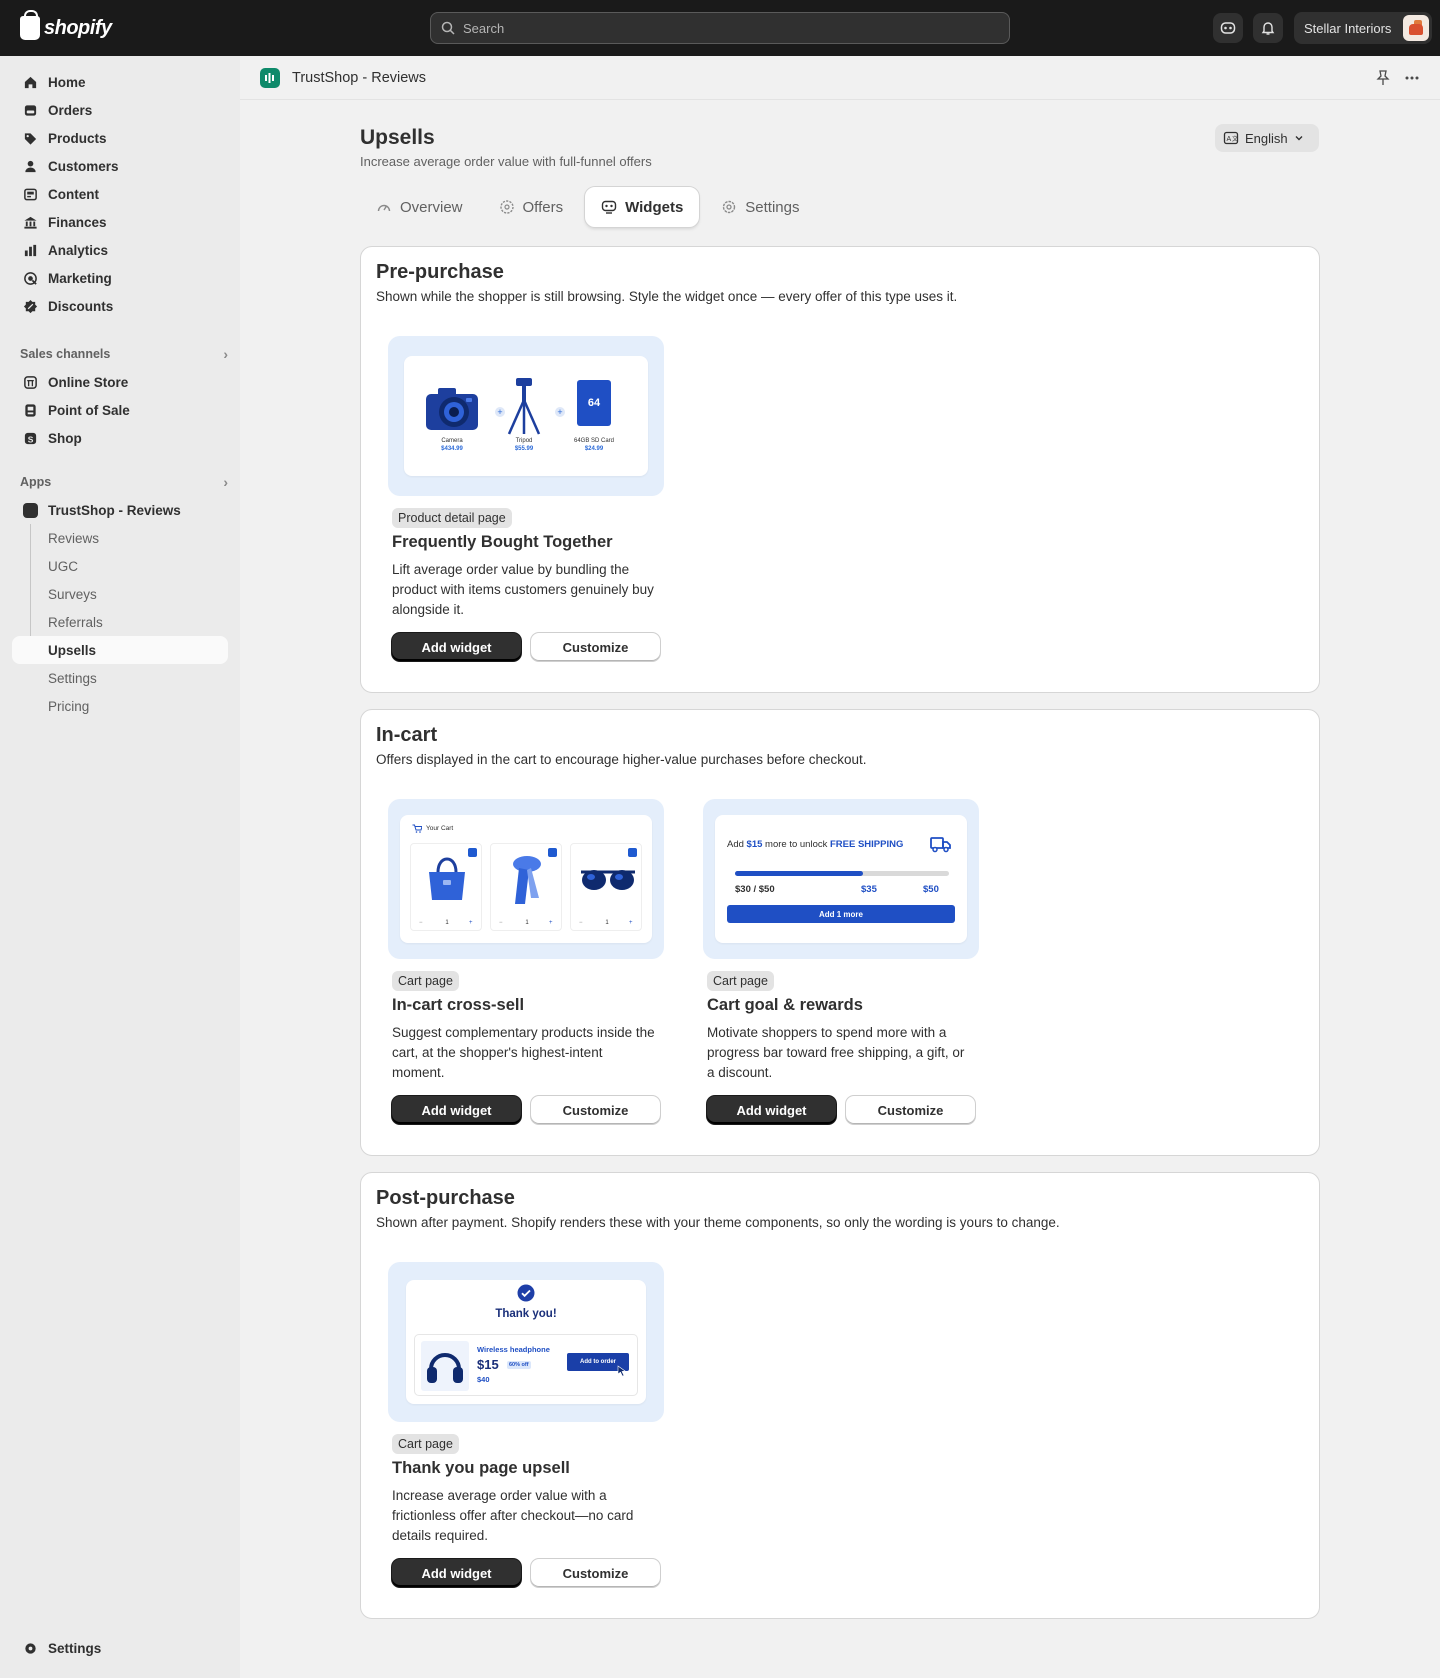 The width and height of the screenshot is (1440, 1678). I want to click on sidebar-subitem-reviews: Reviews, so click(120, 538).